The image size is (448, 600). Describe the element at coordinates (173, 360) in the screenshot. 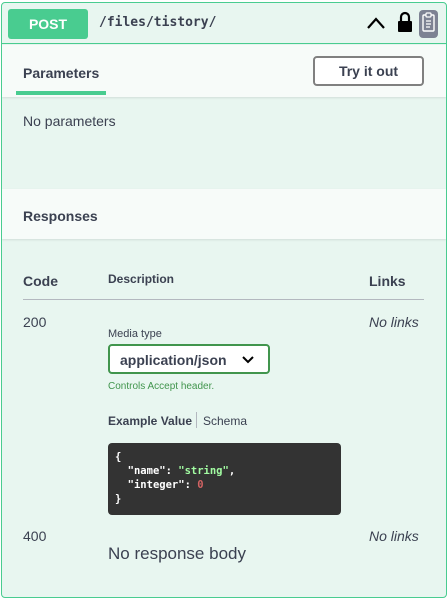

I see `media-type-value: application/json` at that location.